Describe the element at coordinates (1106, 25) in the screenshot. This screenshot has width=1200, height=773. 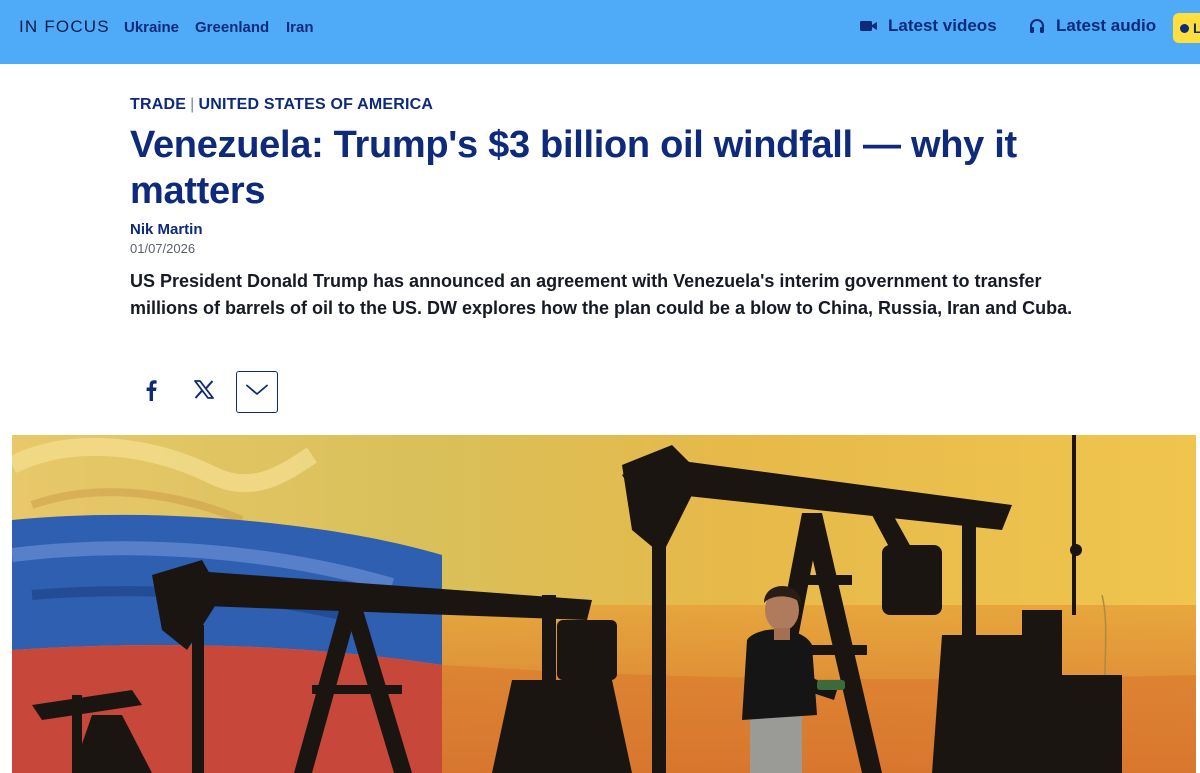
I see `latest-audio-label: Latest audio` at that location.